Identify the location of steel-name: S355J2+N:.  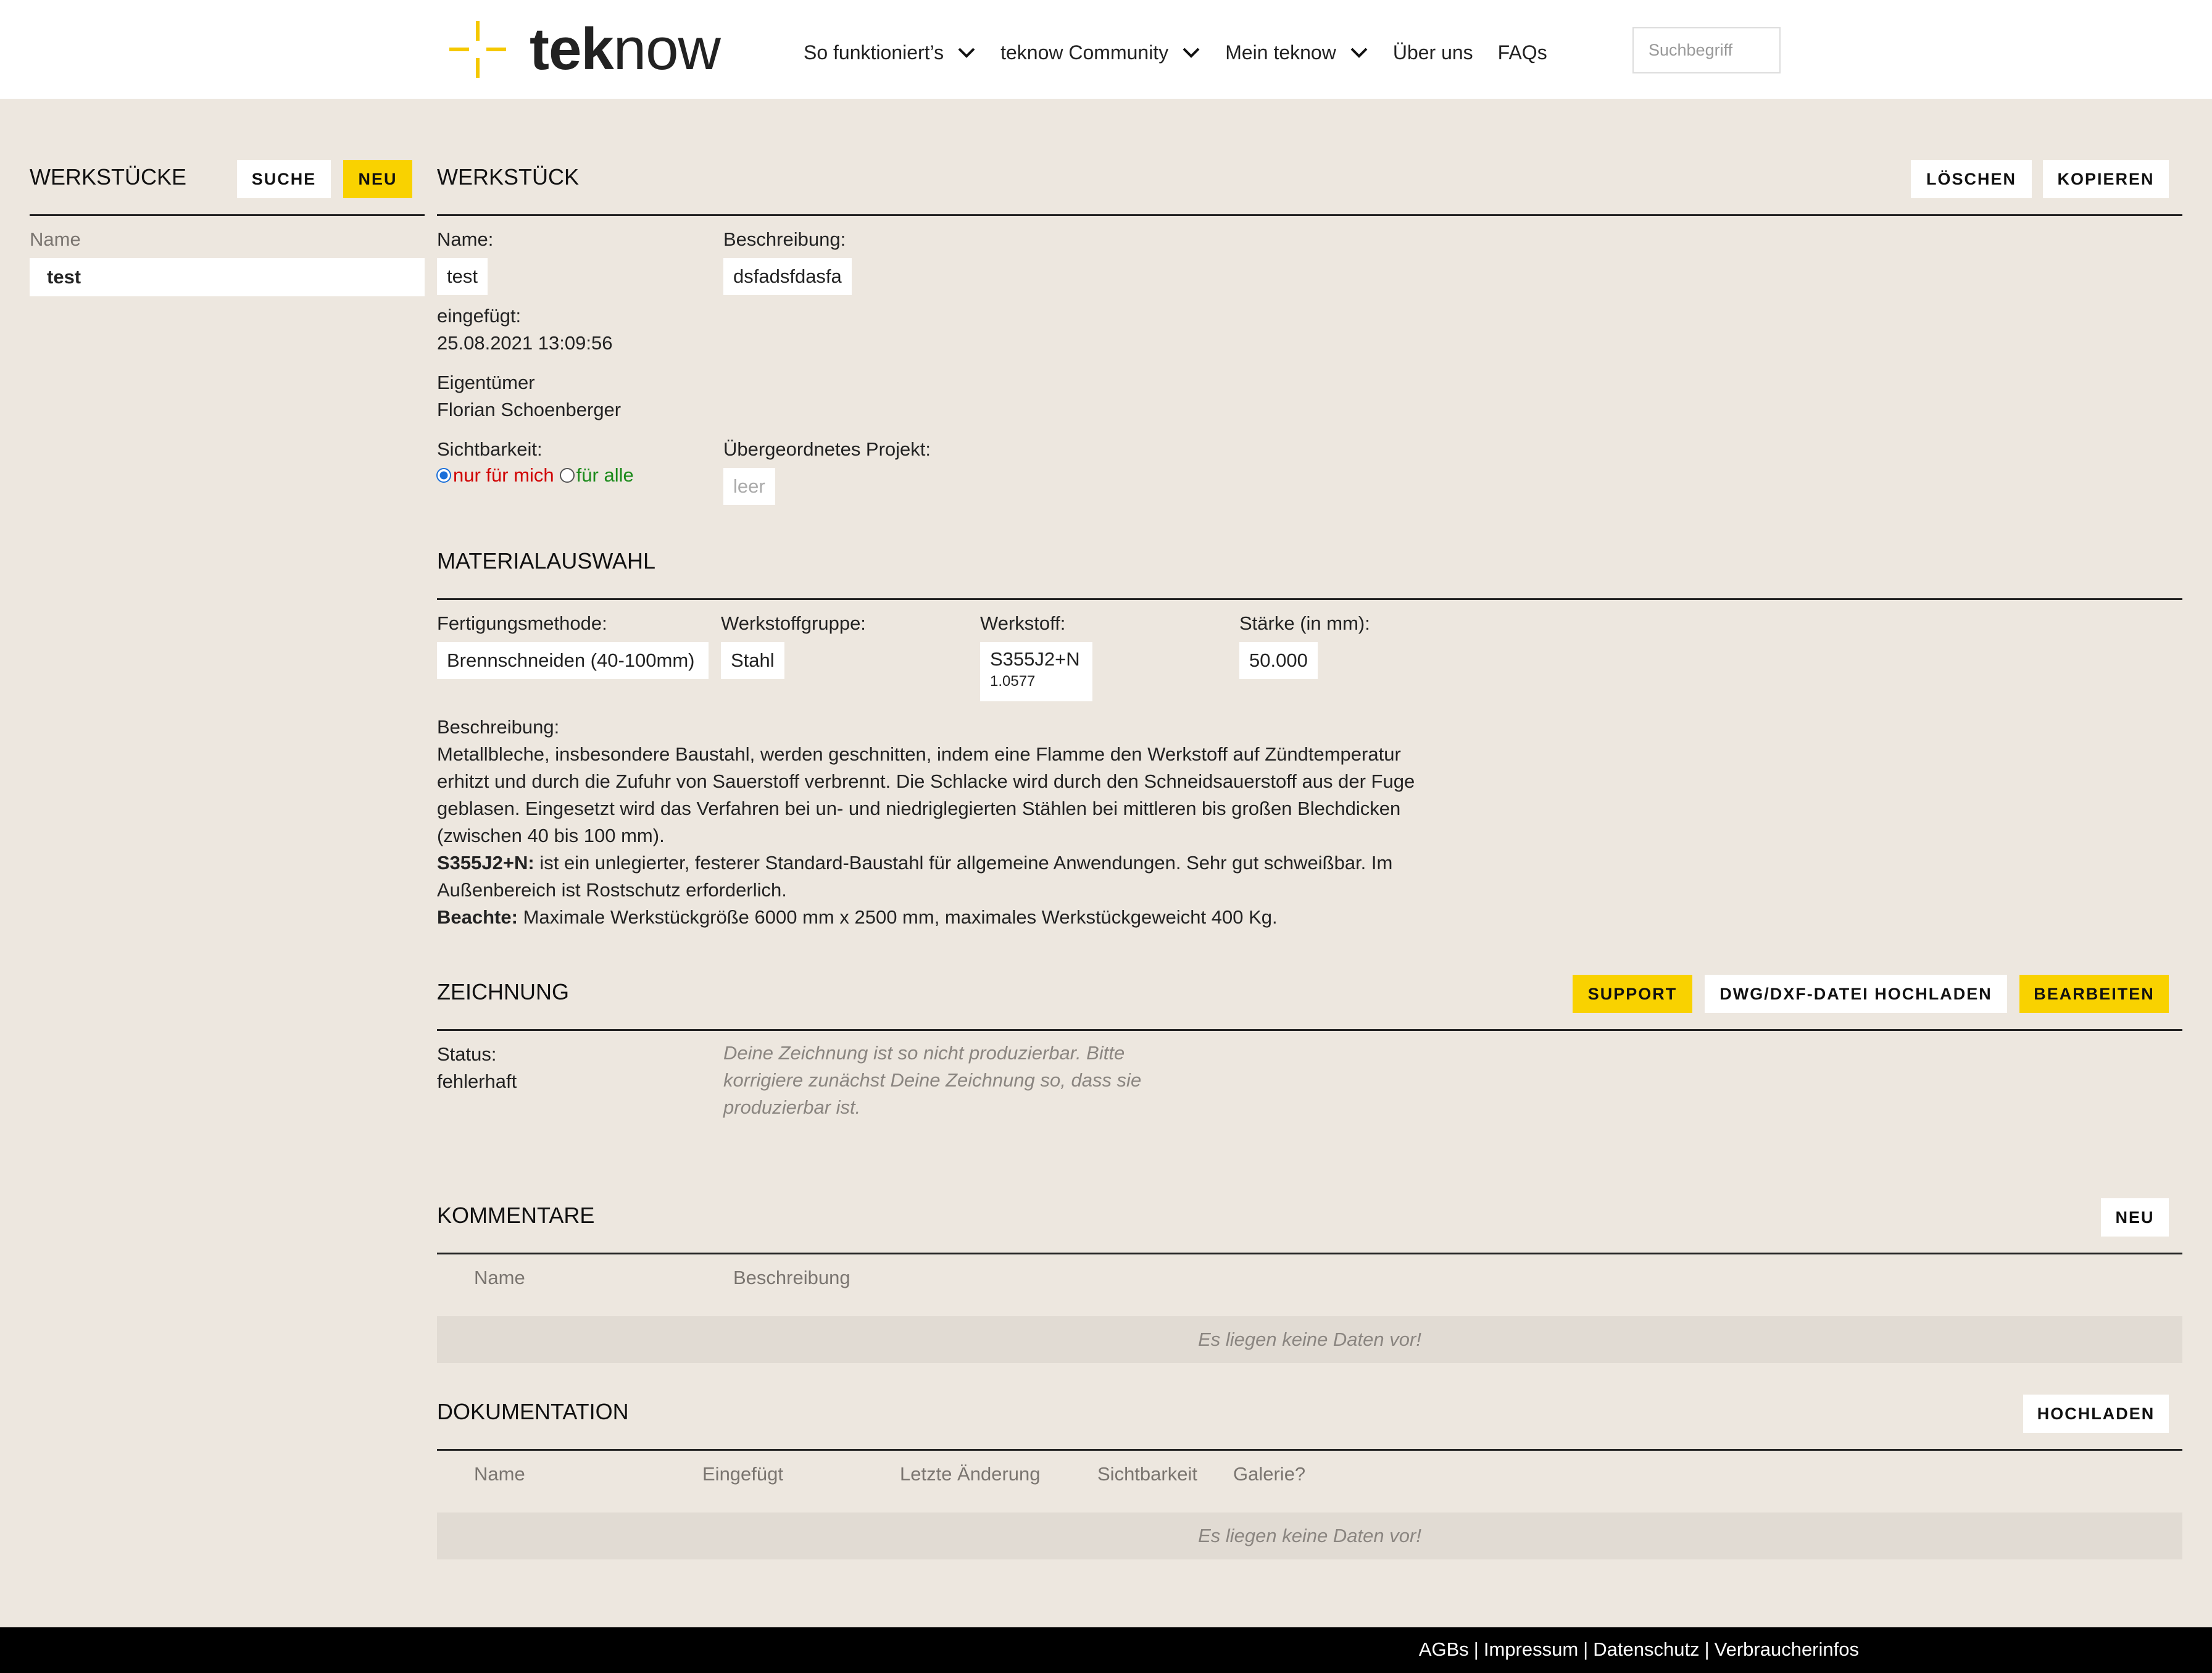
(485, 863).